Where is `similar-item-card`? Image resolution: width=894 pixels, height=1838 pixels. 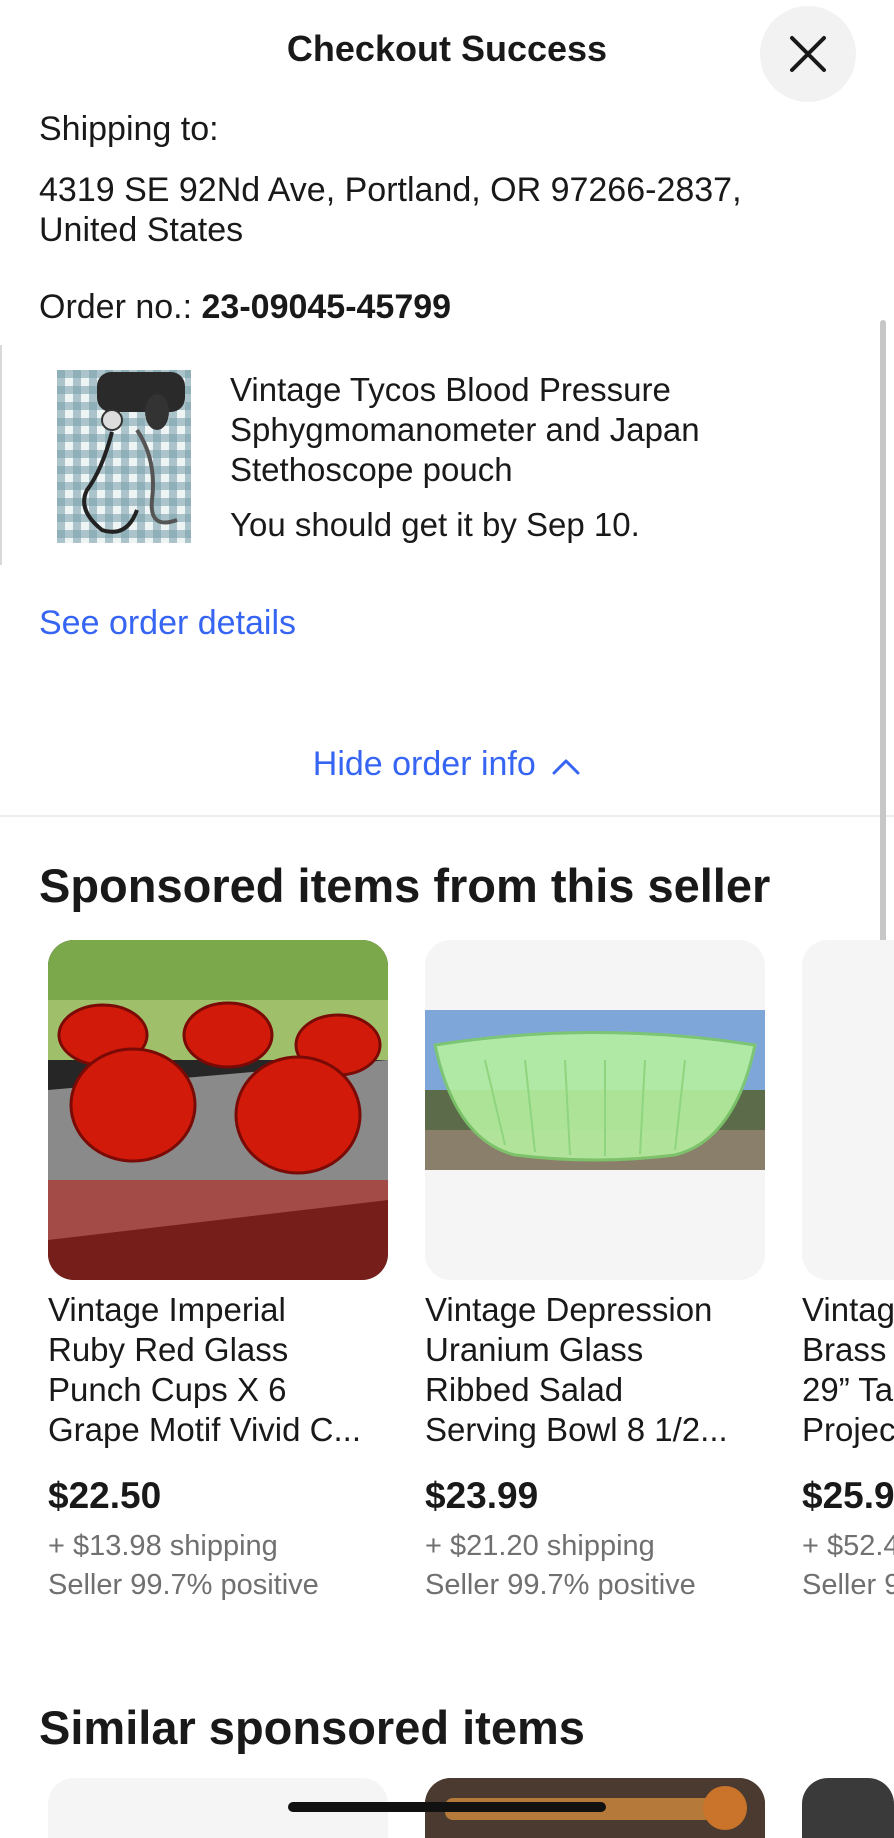
similar-item-card is located at coordinates (848, 1808).